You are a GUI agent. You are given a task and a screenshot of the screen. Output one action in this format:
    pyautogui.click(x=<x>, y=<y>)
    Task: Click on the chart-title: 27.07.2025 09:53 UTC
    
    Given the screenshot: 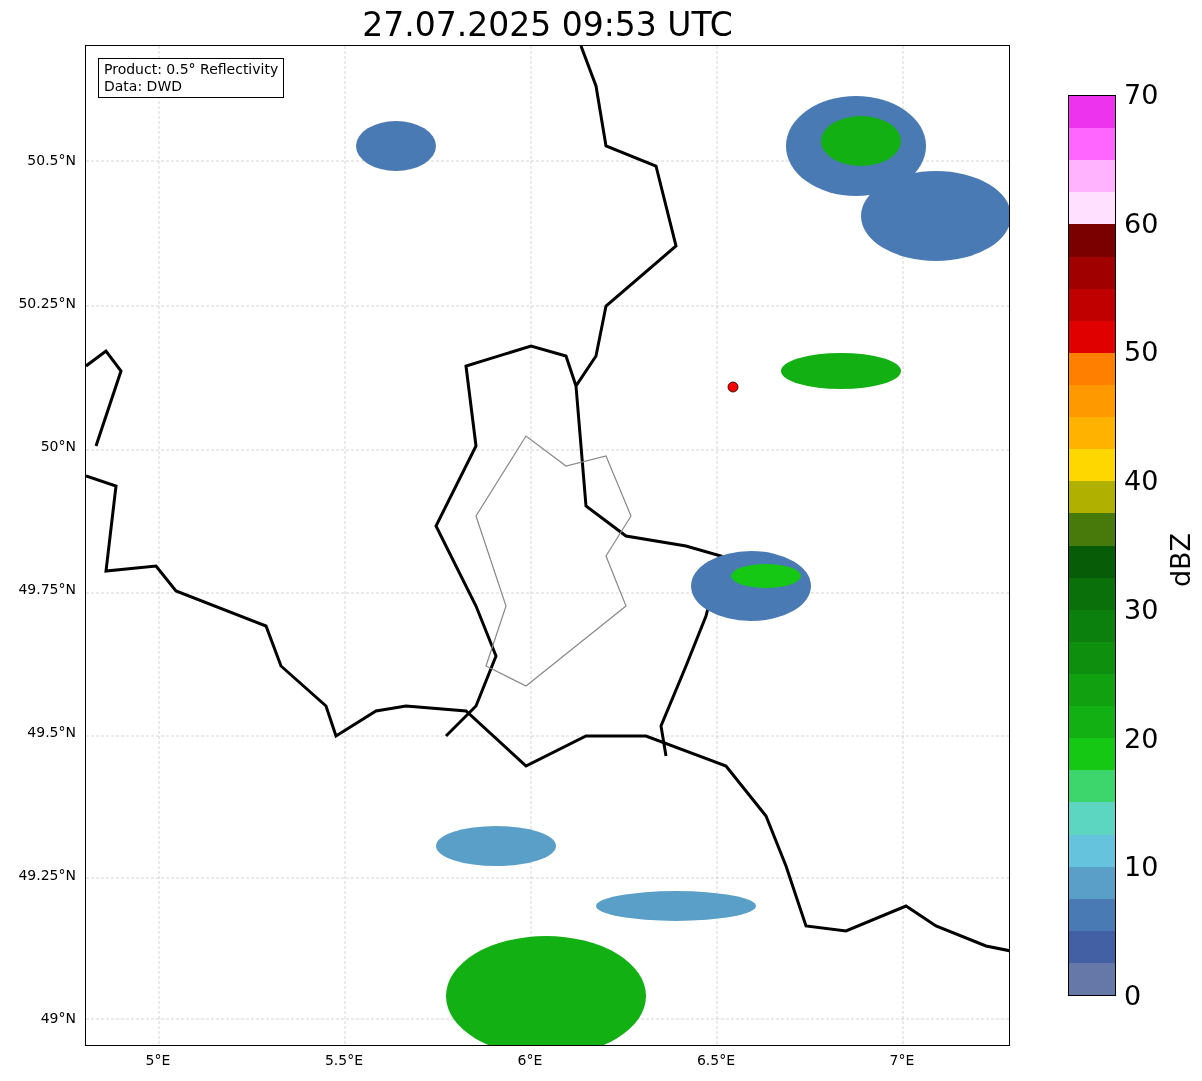 What is the action you would take?
    pyautogui.click(x=547, y=25)
    